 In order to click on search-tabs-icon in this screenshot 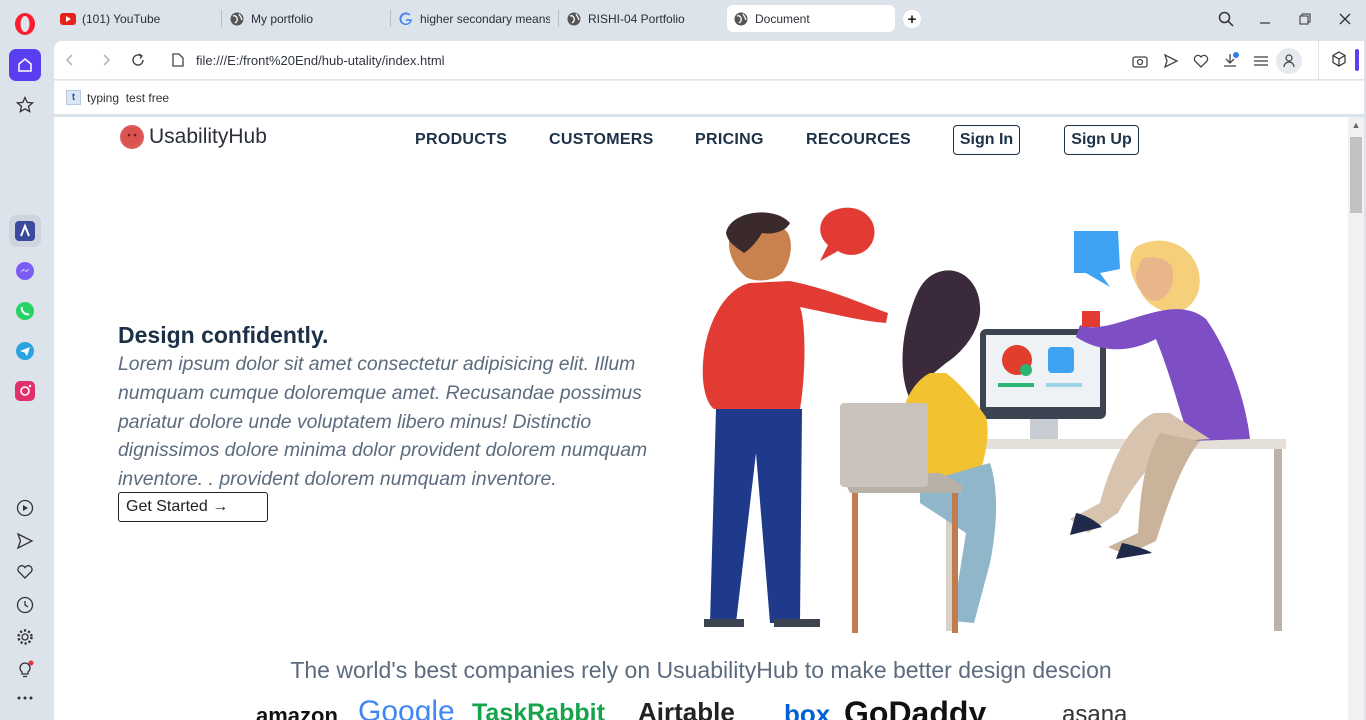, I will do `click(1226, 19)`.